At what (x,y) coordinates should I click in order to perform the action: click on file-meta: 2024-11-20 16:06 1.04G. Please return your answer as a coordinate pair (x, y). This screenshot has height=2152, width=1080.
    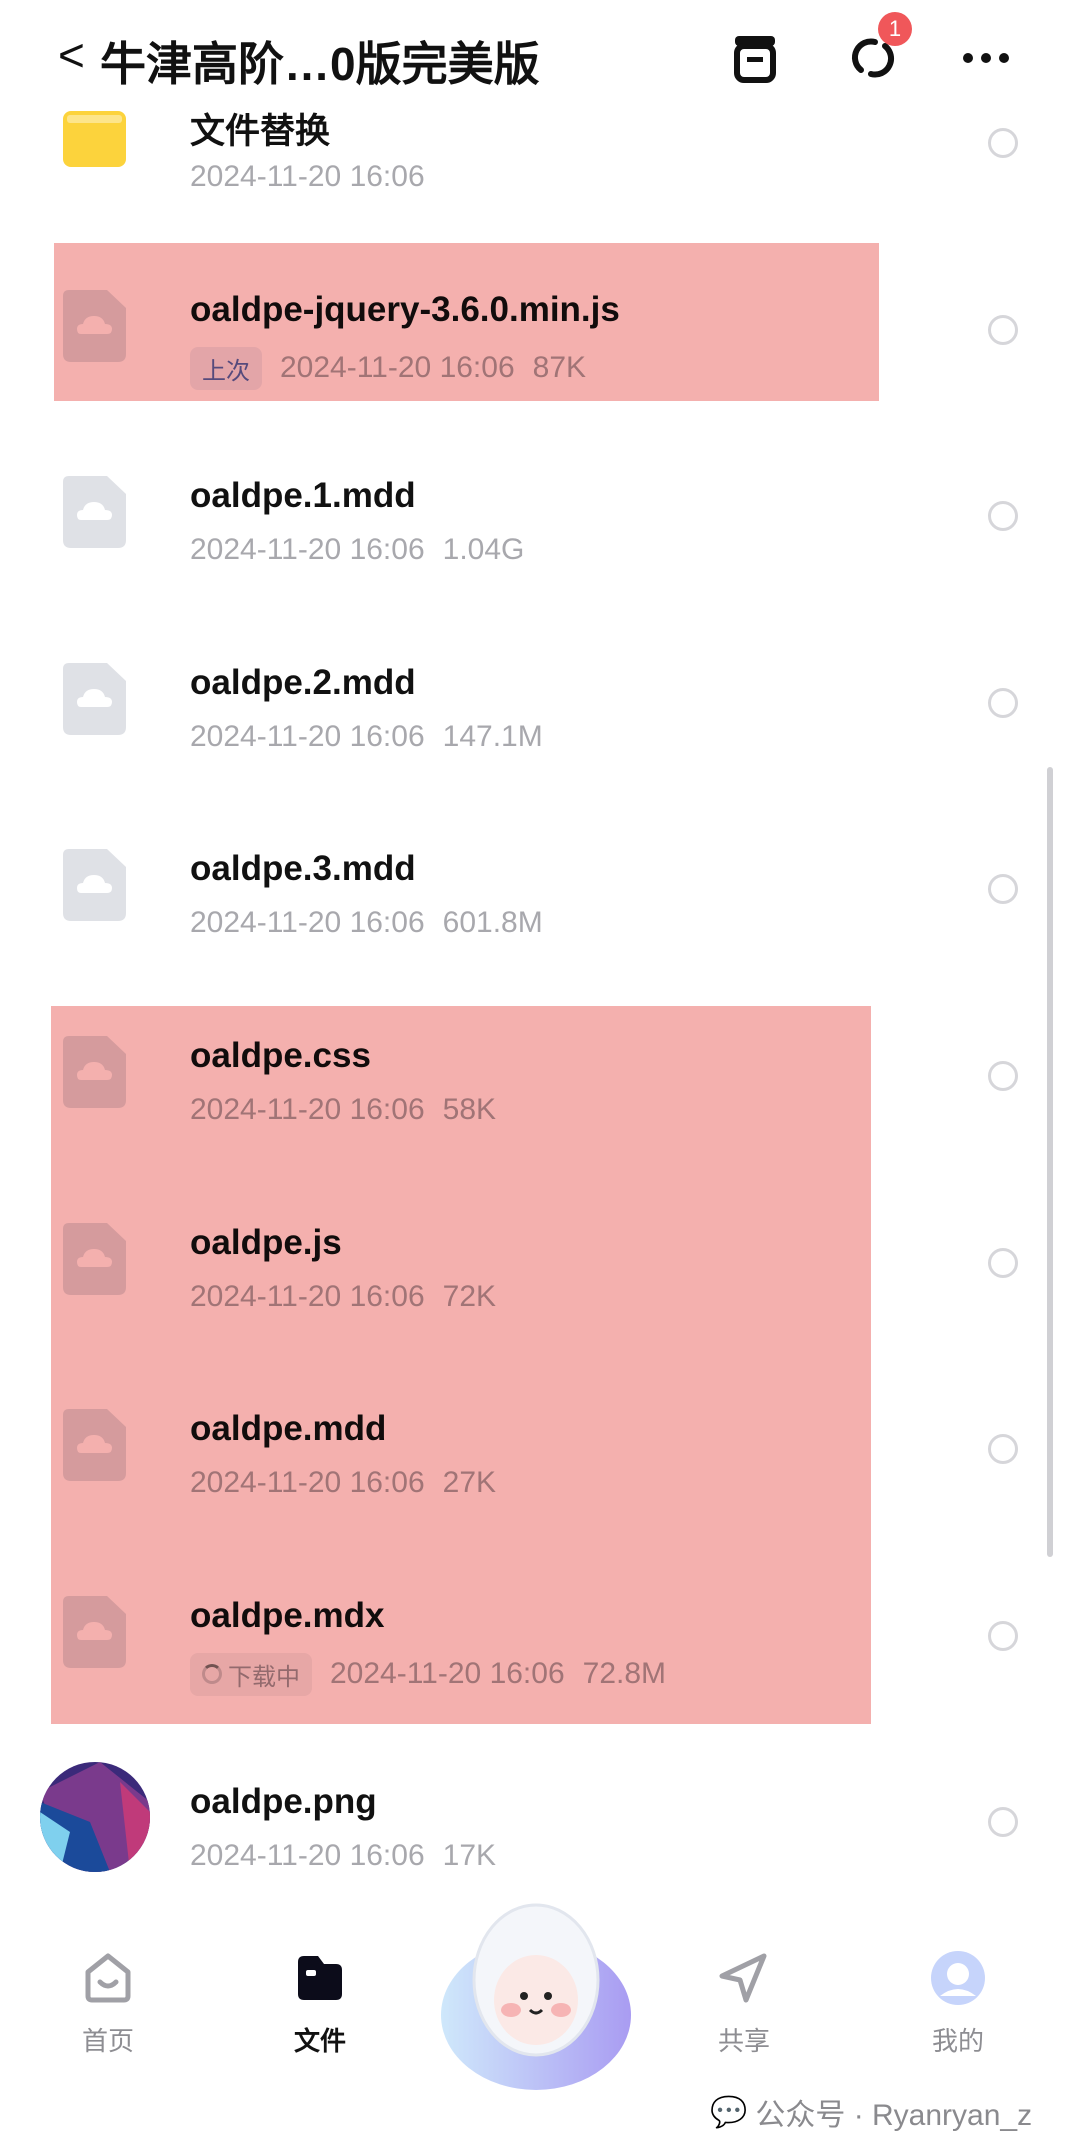
    Looking at the image, I should click on (357, 550).